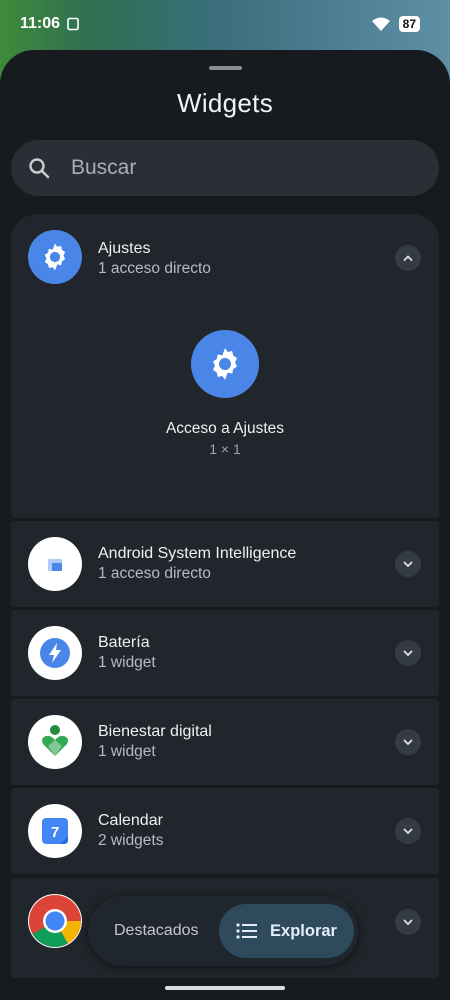 The image size is (450, 1000). I want to click on settings-shortcut-preview, so click(225, 364).